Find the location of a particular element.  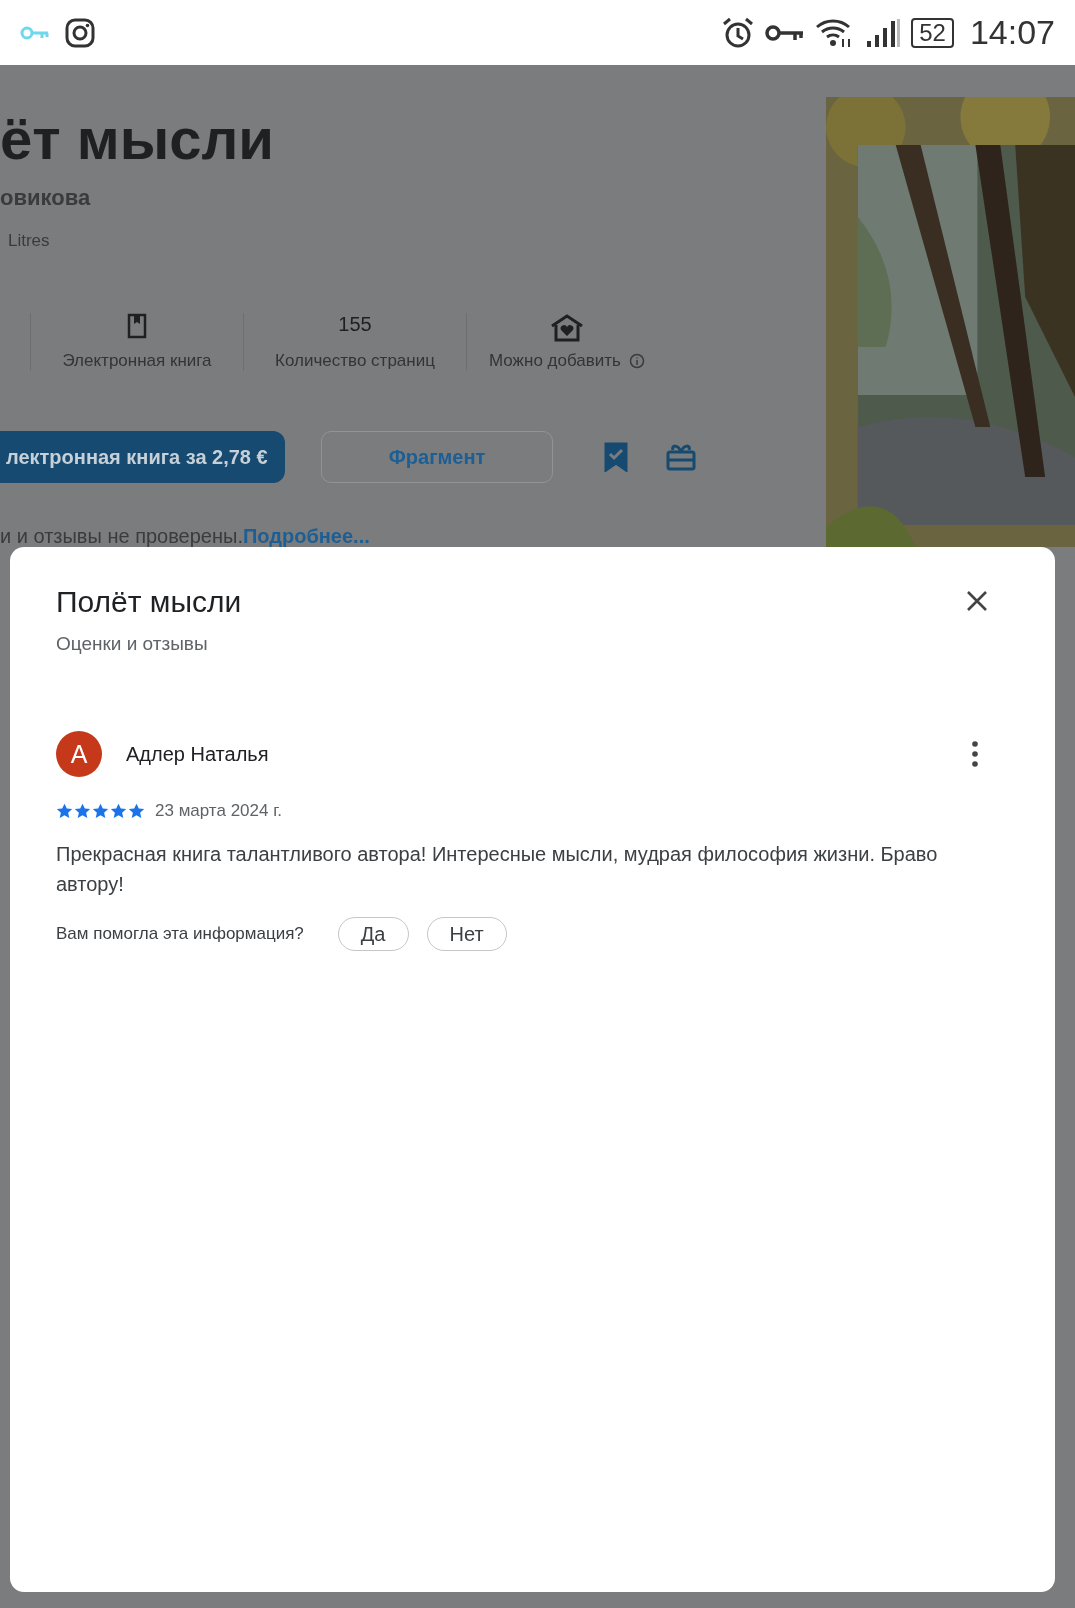

clock-time: 14:07 is located at coordinates (1012, 32).